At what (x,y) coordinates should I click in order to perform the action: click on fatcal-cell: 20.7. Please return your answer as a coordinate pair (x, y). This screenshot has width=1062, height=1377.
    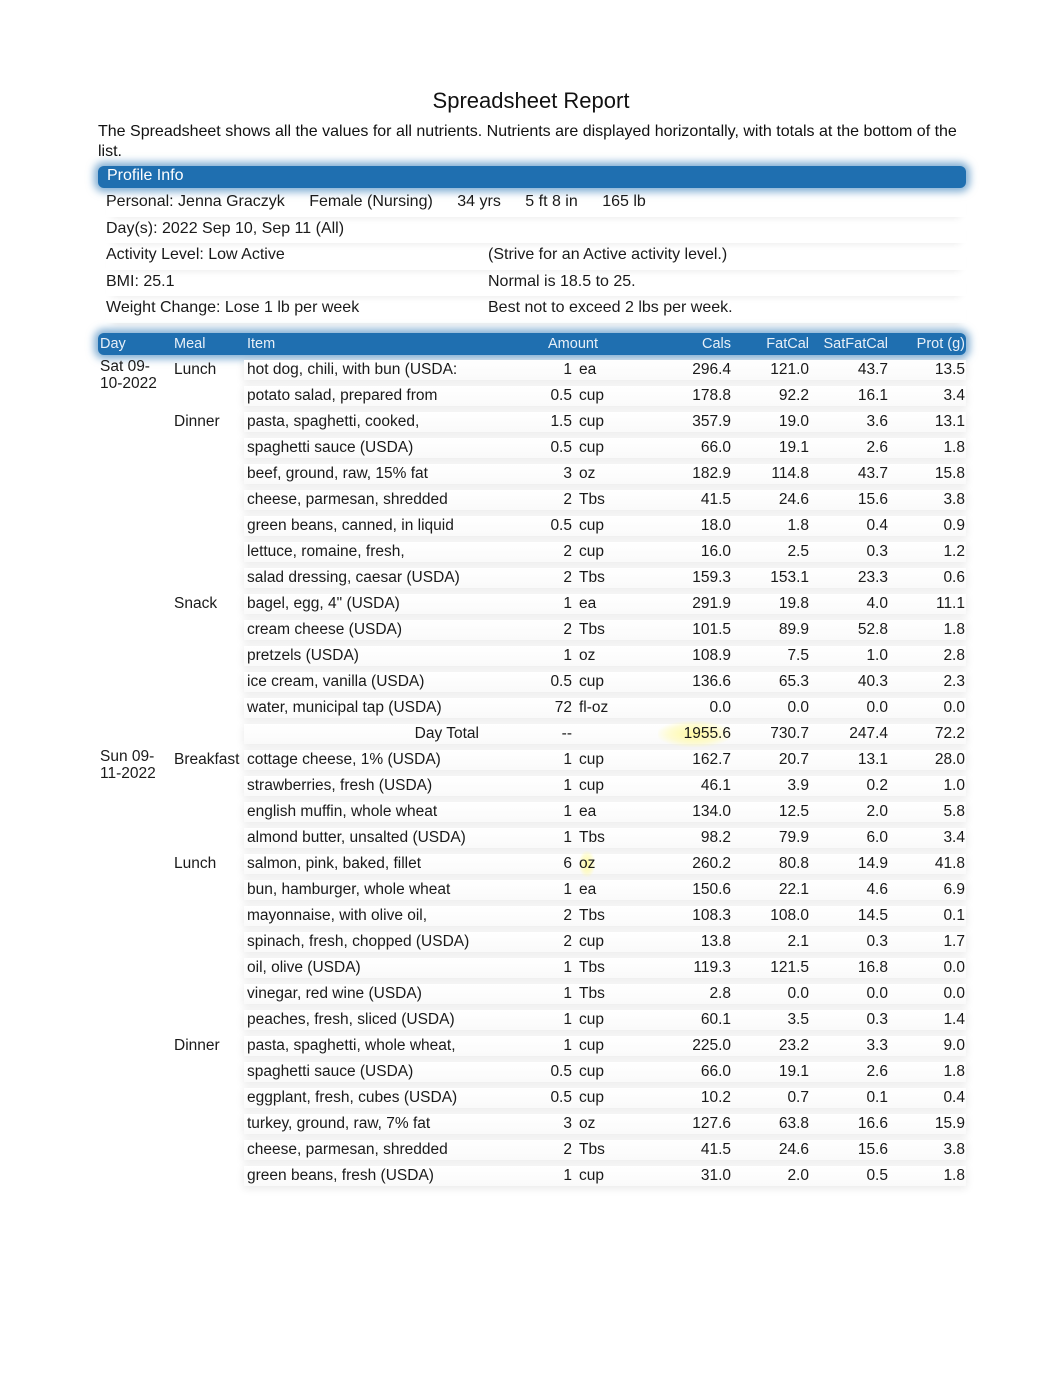
    Looking at the image, I should click on (793, 759).